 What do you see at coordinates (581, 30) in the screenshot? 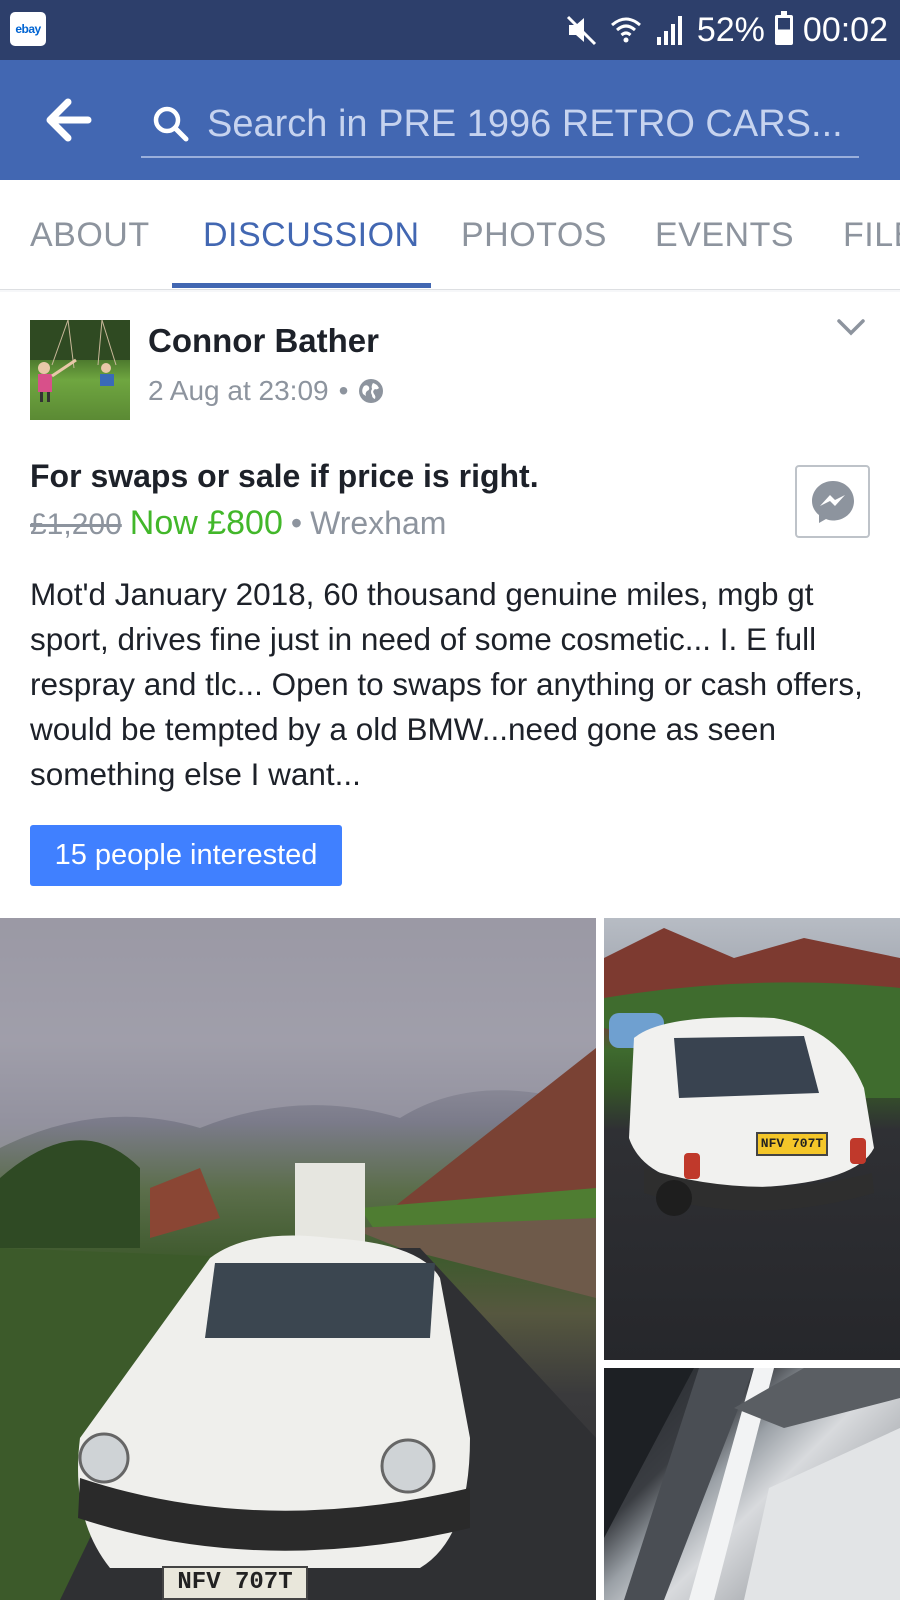
I see `mute-icon` at bounding box center [581, 30].